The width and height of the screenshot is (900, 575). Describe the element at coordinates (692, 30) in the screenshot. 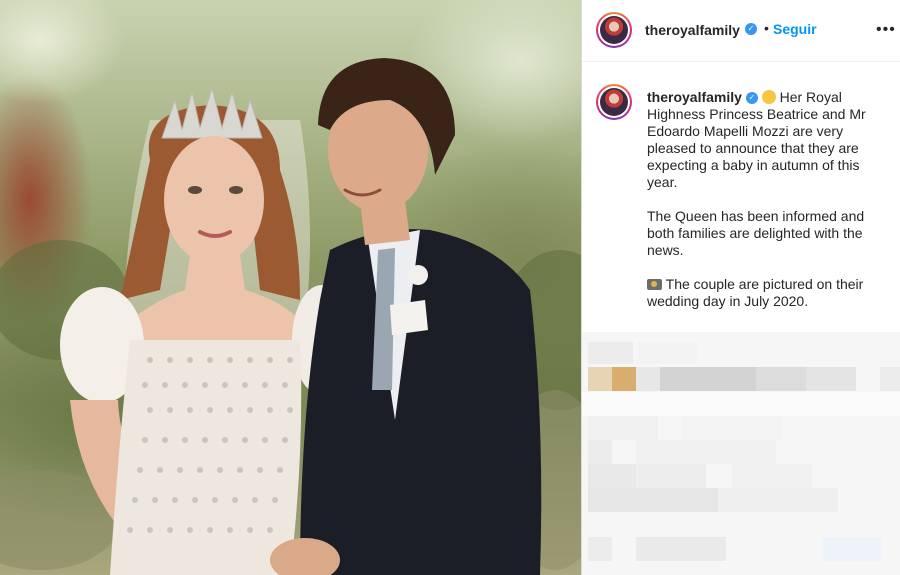

I see `header-username: theroyalfamily` at that location.